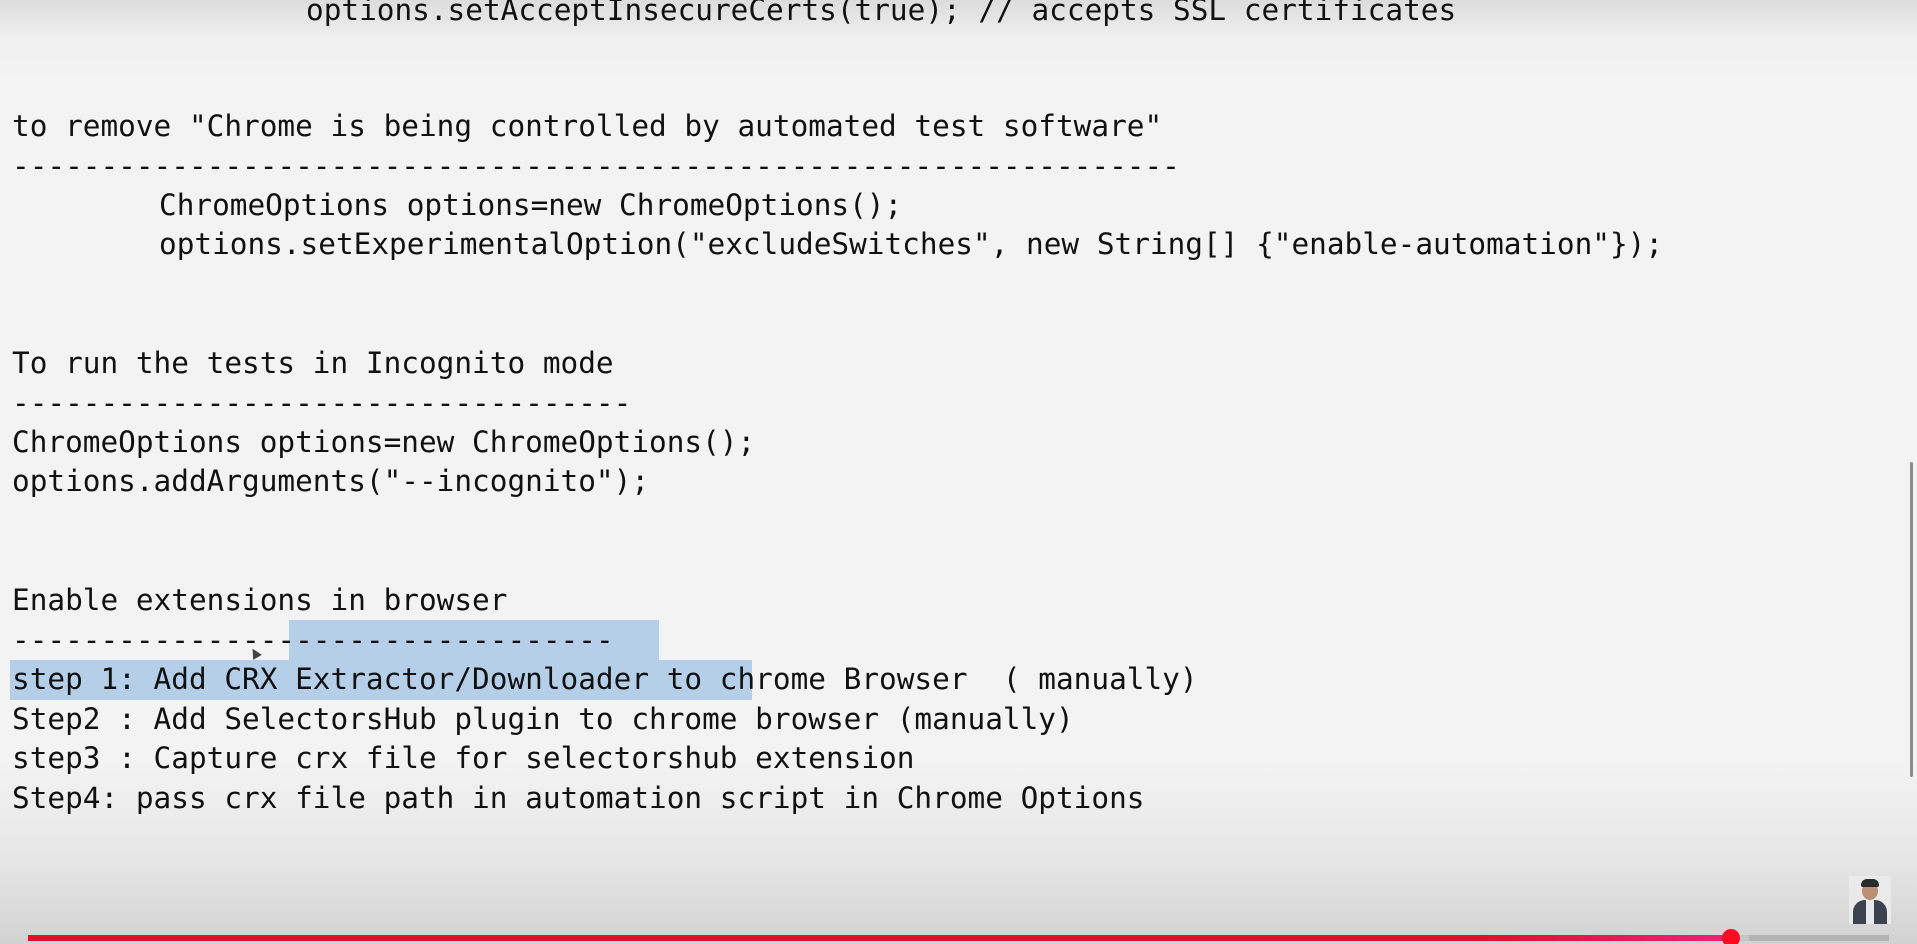 The height and width of the screenshot is (944, 1917). What do you see at coordinates (1870, 900) in the screenshot?
I see `presenter-avatar-icon` at bounding box center [1870, 900].